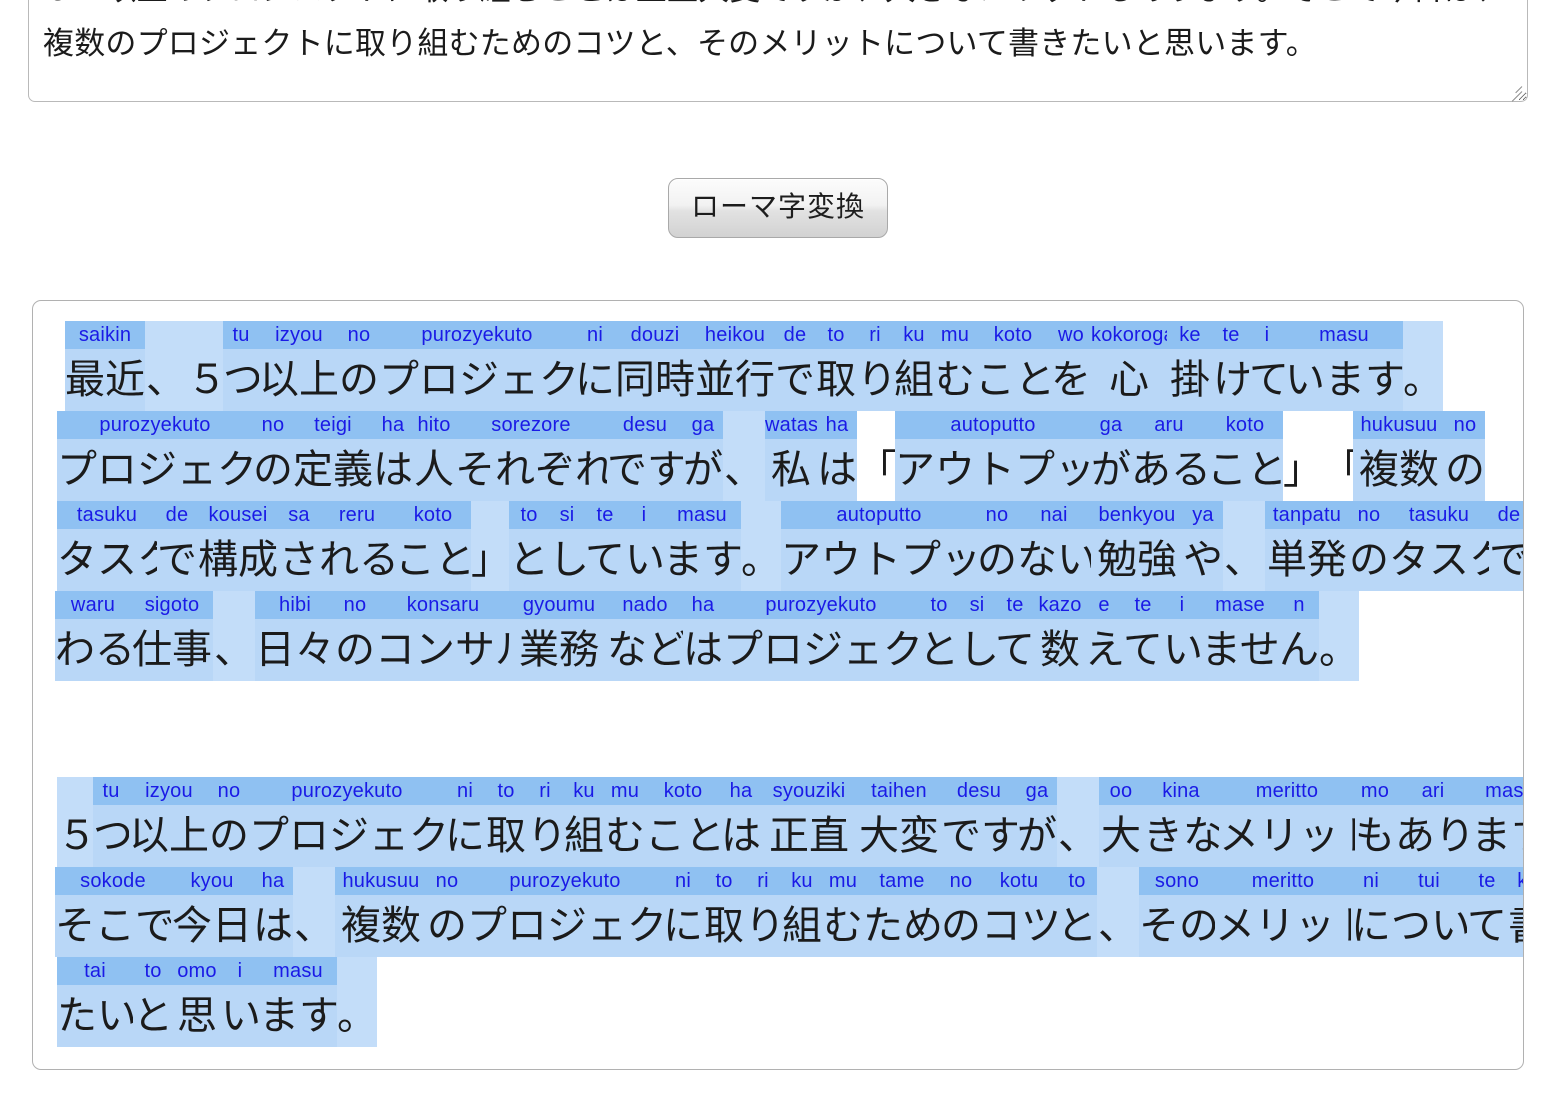 This screenshot has width=1556, height=1102. What do you see at coordinates (1111, 456) in the screenshot?
I see `ruby-token: ga が` at bounding box center [1111, 456].